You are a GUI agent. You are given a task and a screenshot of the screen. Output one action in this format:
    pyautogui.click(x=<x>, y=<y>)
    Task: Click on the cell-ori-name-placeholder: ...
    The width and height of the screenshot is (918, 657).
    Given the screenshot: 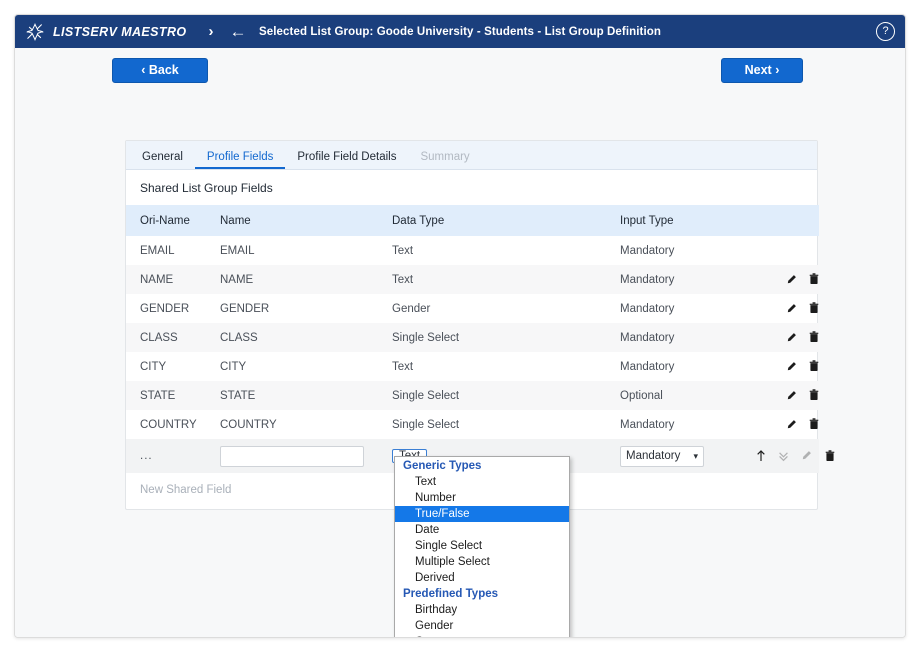 What is the action you would take?
    pyautogui.click(x=166, y=456)
    